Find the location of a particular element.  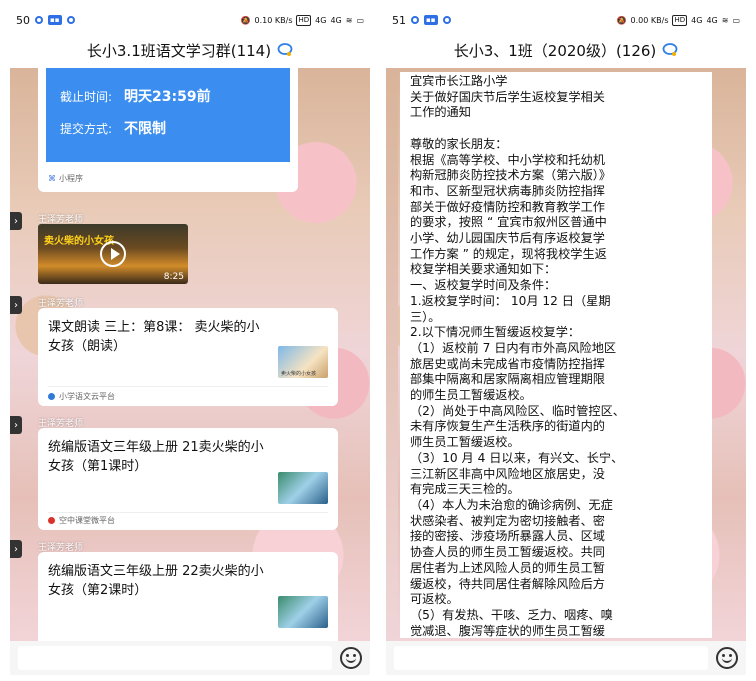

notice-line: 尊敬的家长朋友： is located at coordinates (459, 143).